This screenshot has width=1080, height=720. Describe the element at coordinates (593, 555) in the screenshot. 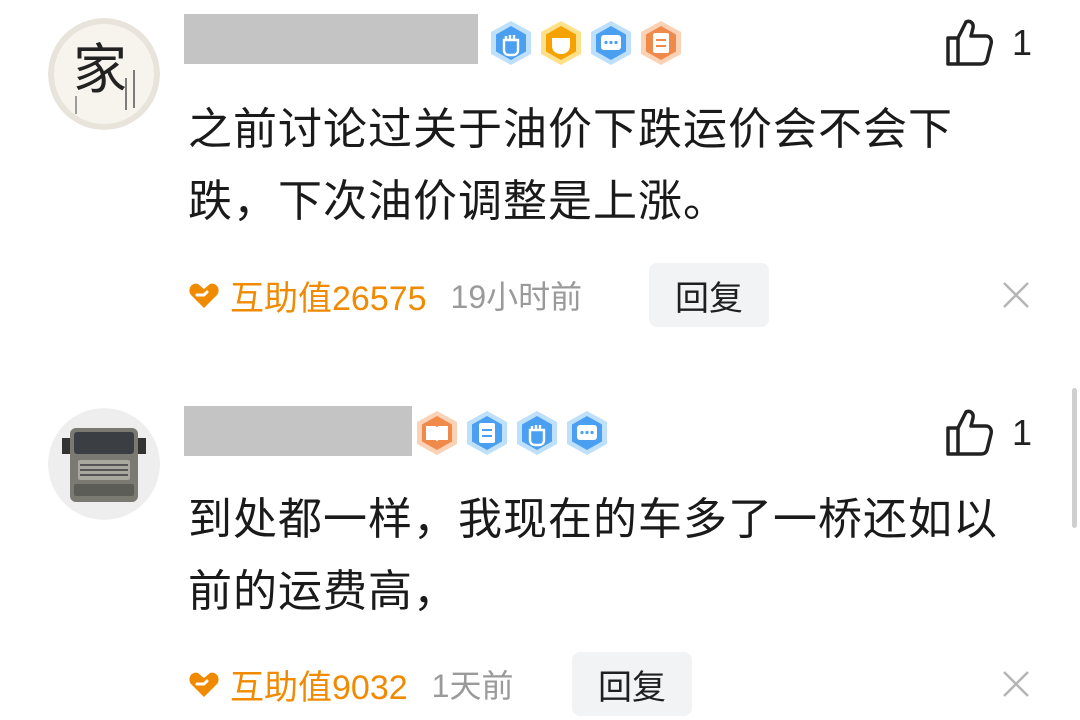

I see `comment-text: 到处都一样，我现在的车多了一桥还如以前的运费高，` at that location.